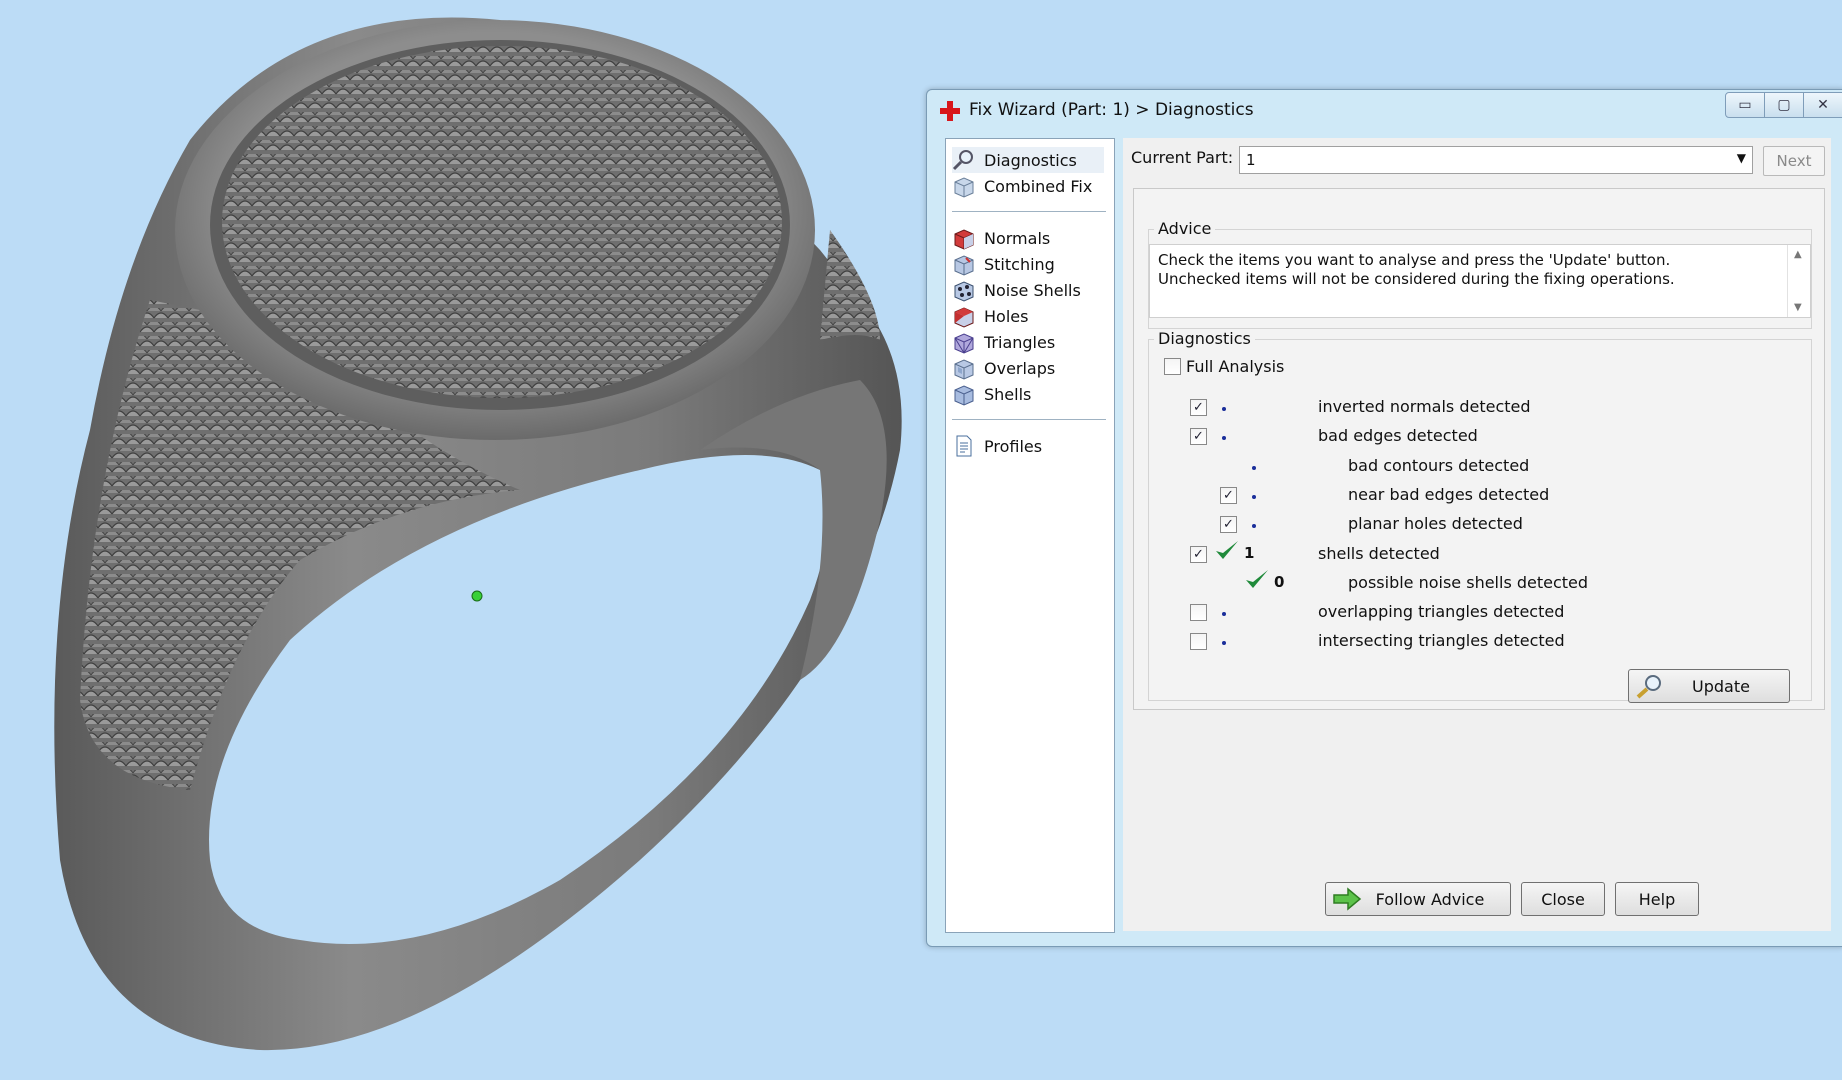  Describe the element at coordinates (1439, 465) in the screenshot. I see `bad-contours-label: bad contours detected` at that location.